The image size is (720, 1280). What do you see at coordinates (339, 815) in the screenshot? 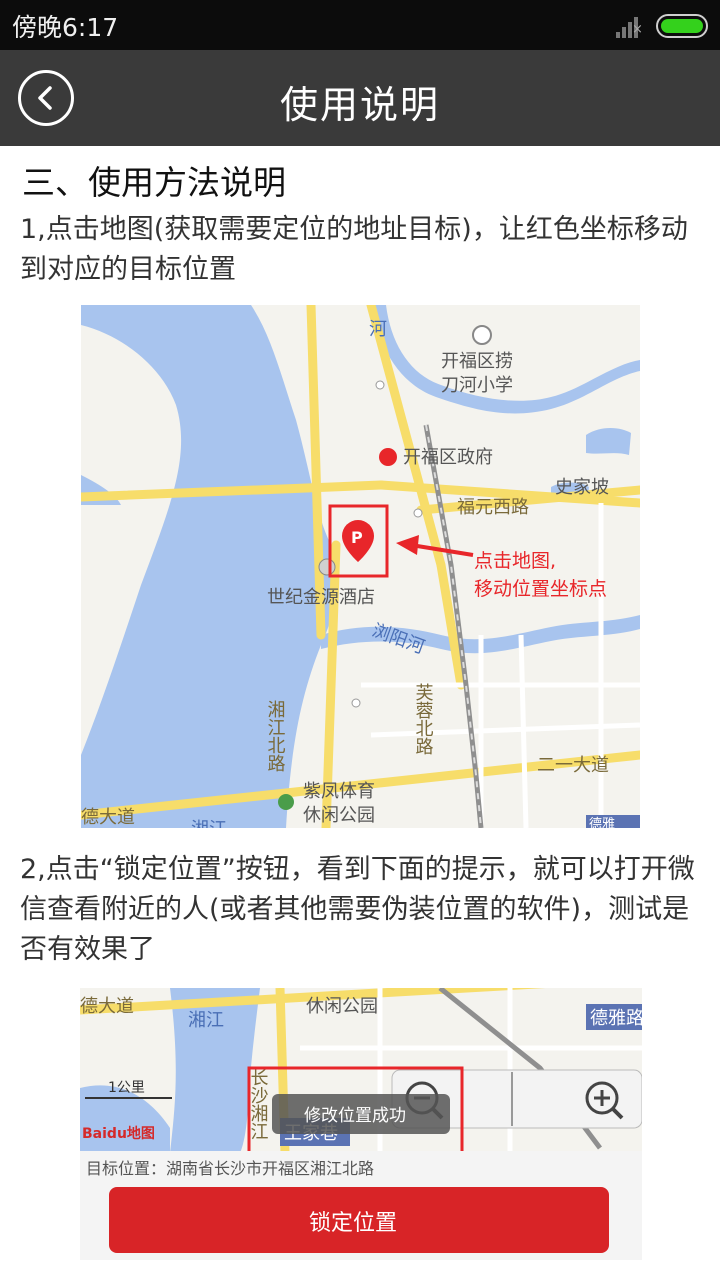
I see `map1-label-park-2: 休闲公园` at bounding box center [339, 815].